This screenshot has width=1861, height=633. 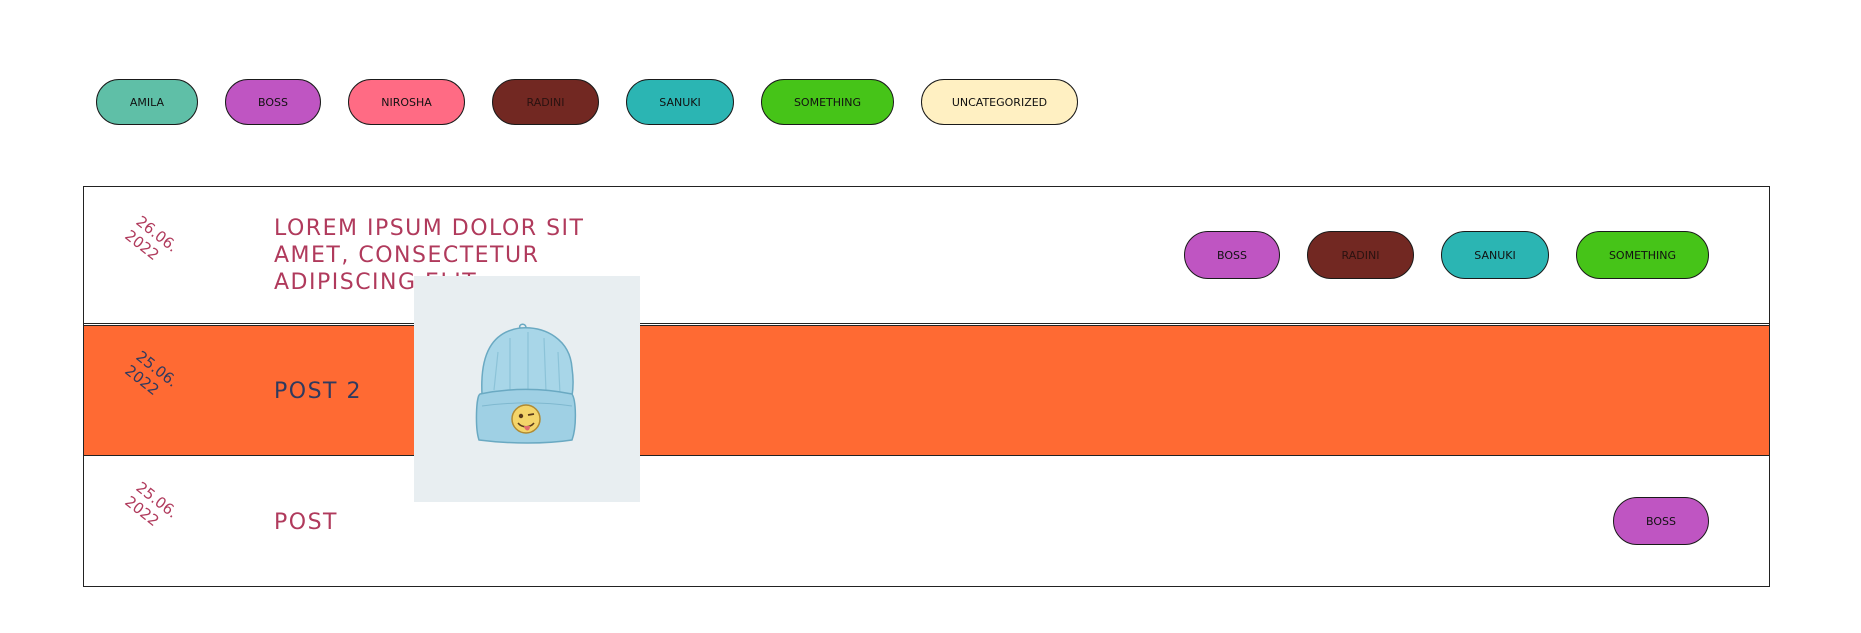 I want to click on filter-something: SOMETHING, so click(x=827, y=102).